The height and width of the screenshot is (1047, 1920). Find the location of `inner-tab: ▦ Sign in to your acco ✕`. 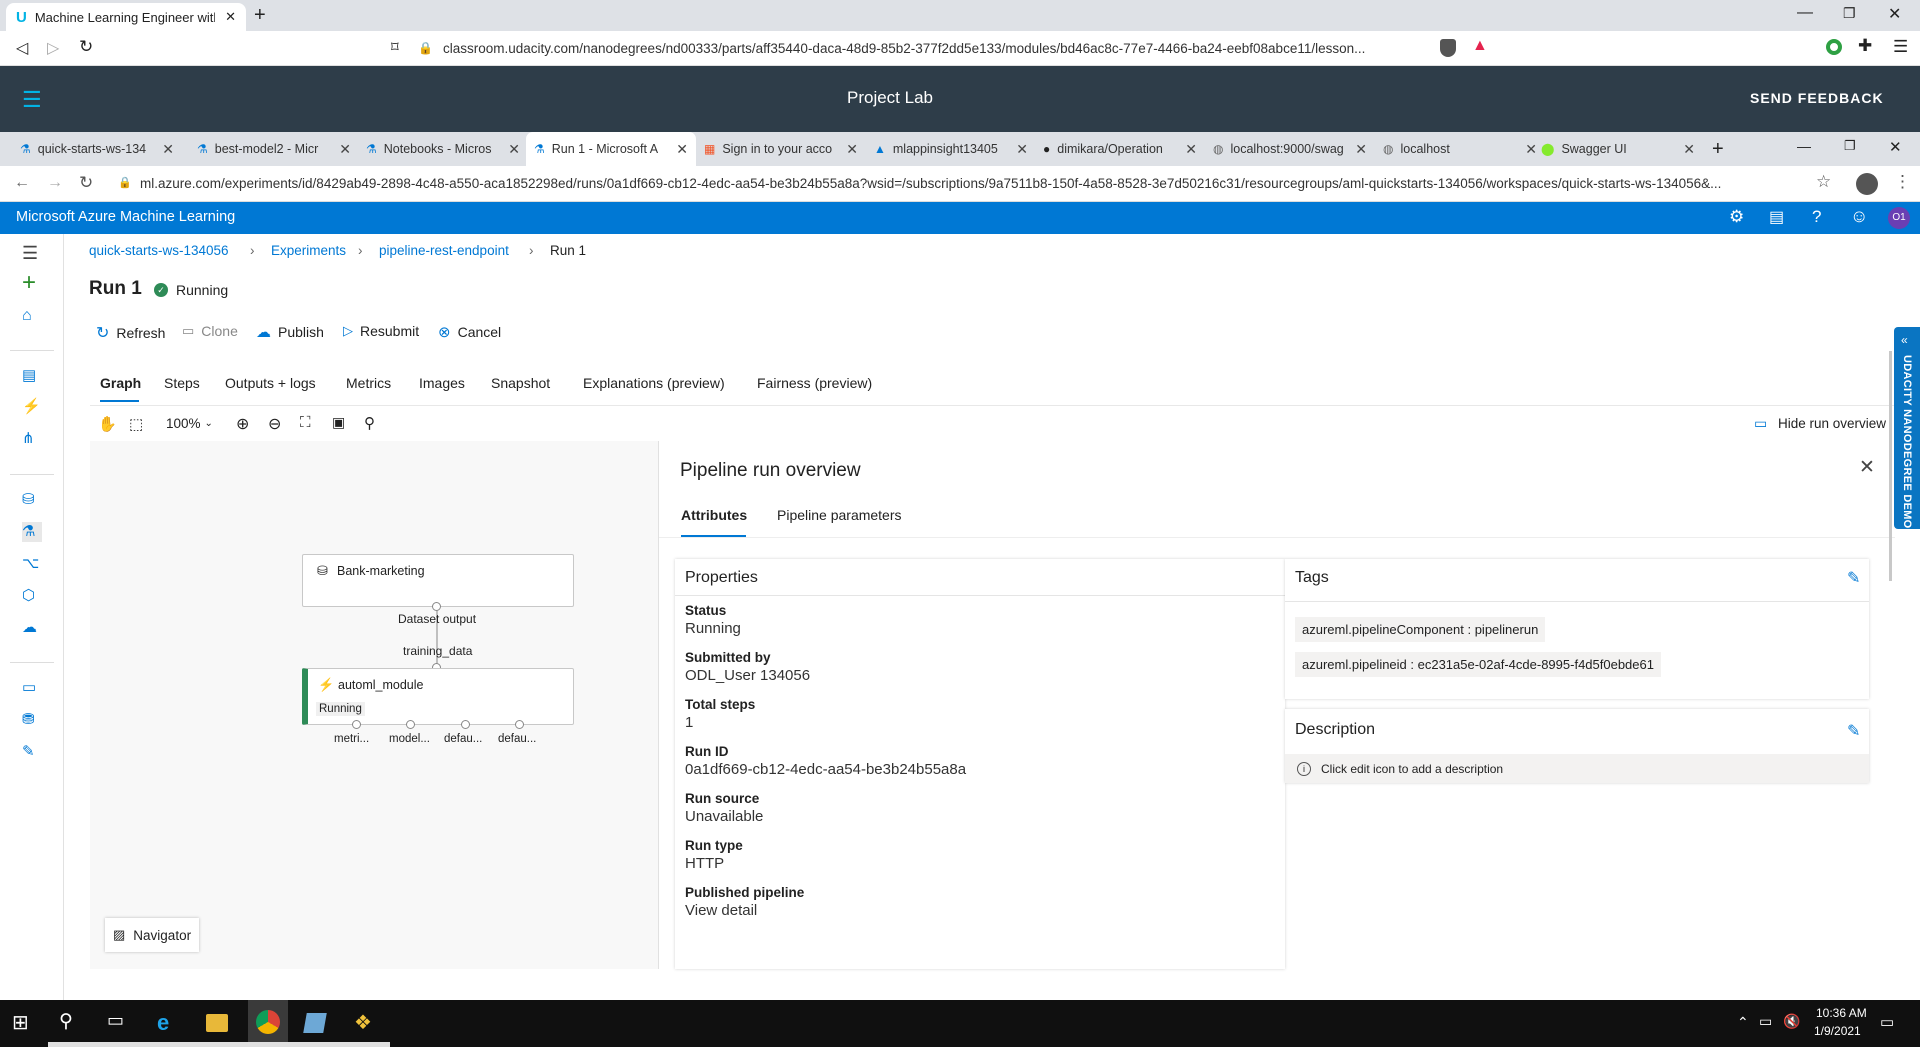

inner-tab: ▦ Sign in to your acco ✕ is located at coordinates (781, 149).